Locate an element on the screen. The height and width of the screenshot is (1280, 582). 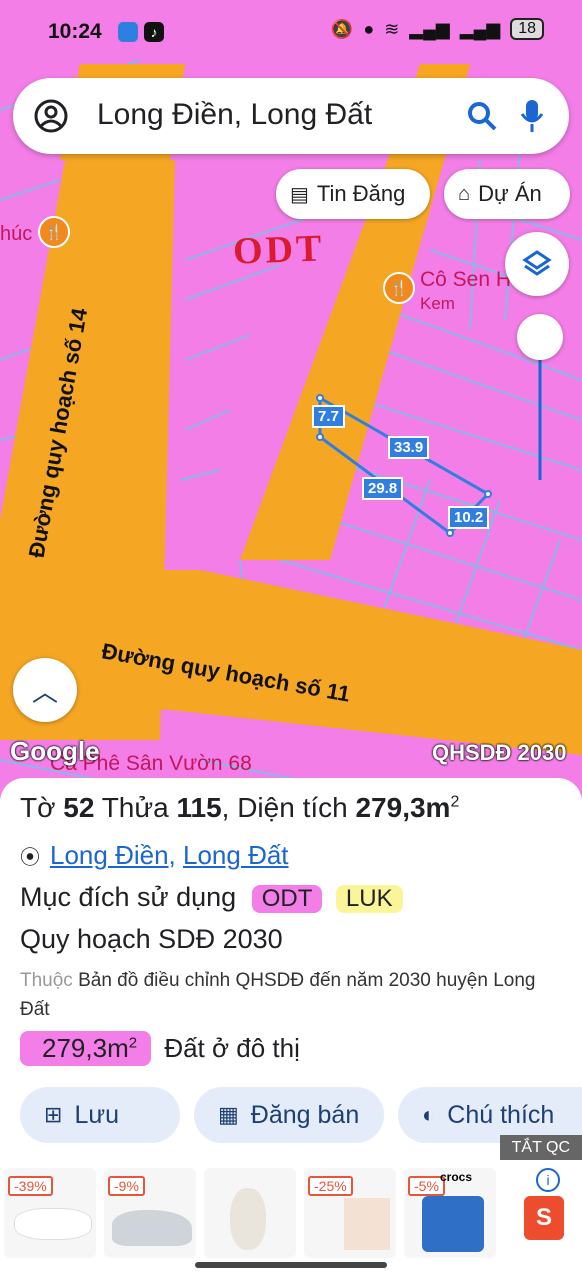
save-button: ⊞ Lưu is located at coordinates (100, 1115).